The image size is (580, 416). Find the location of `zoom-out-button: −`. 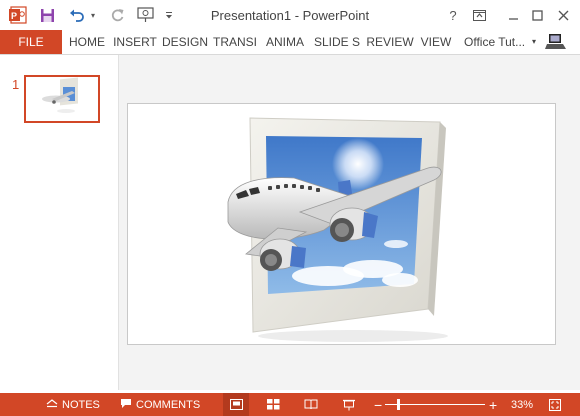

zoom-out-button: − is located at coordinates (378, 404).